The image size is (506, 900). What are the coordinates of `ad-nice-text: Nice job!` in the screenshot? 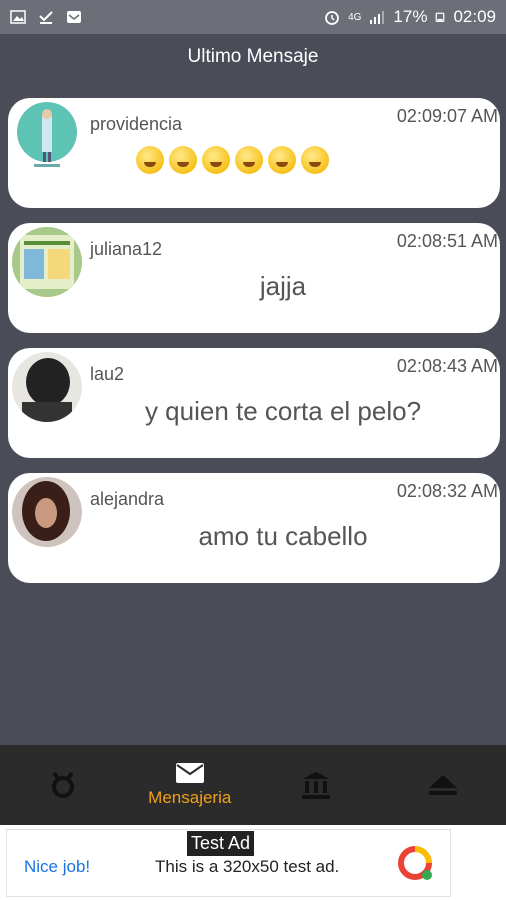 It's located at (57, 866).